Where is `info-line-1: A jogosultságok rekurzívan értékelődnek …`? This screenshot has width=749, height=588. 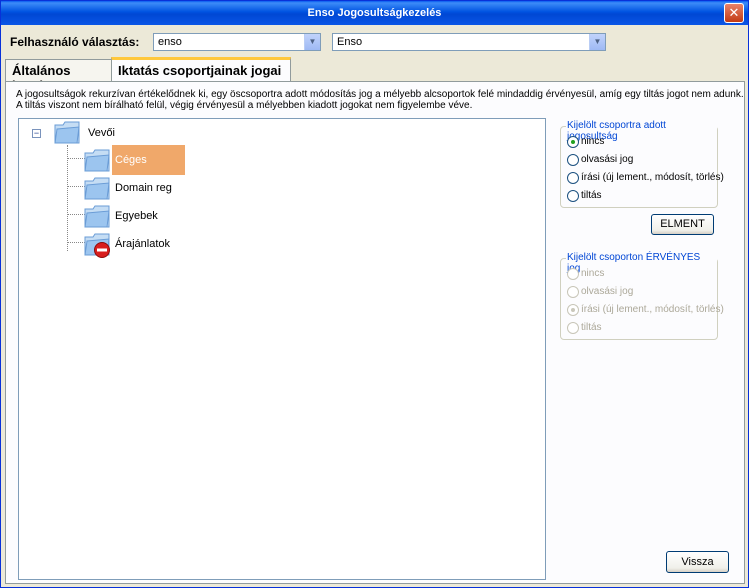 info-line-1: A jogosultságok rekurzívan értékelődnek … is located at coordinates (380, 94).